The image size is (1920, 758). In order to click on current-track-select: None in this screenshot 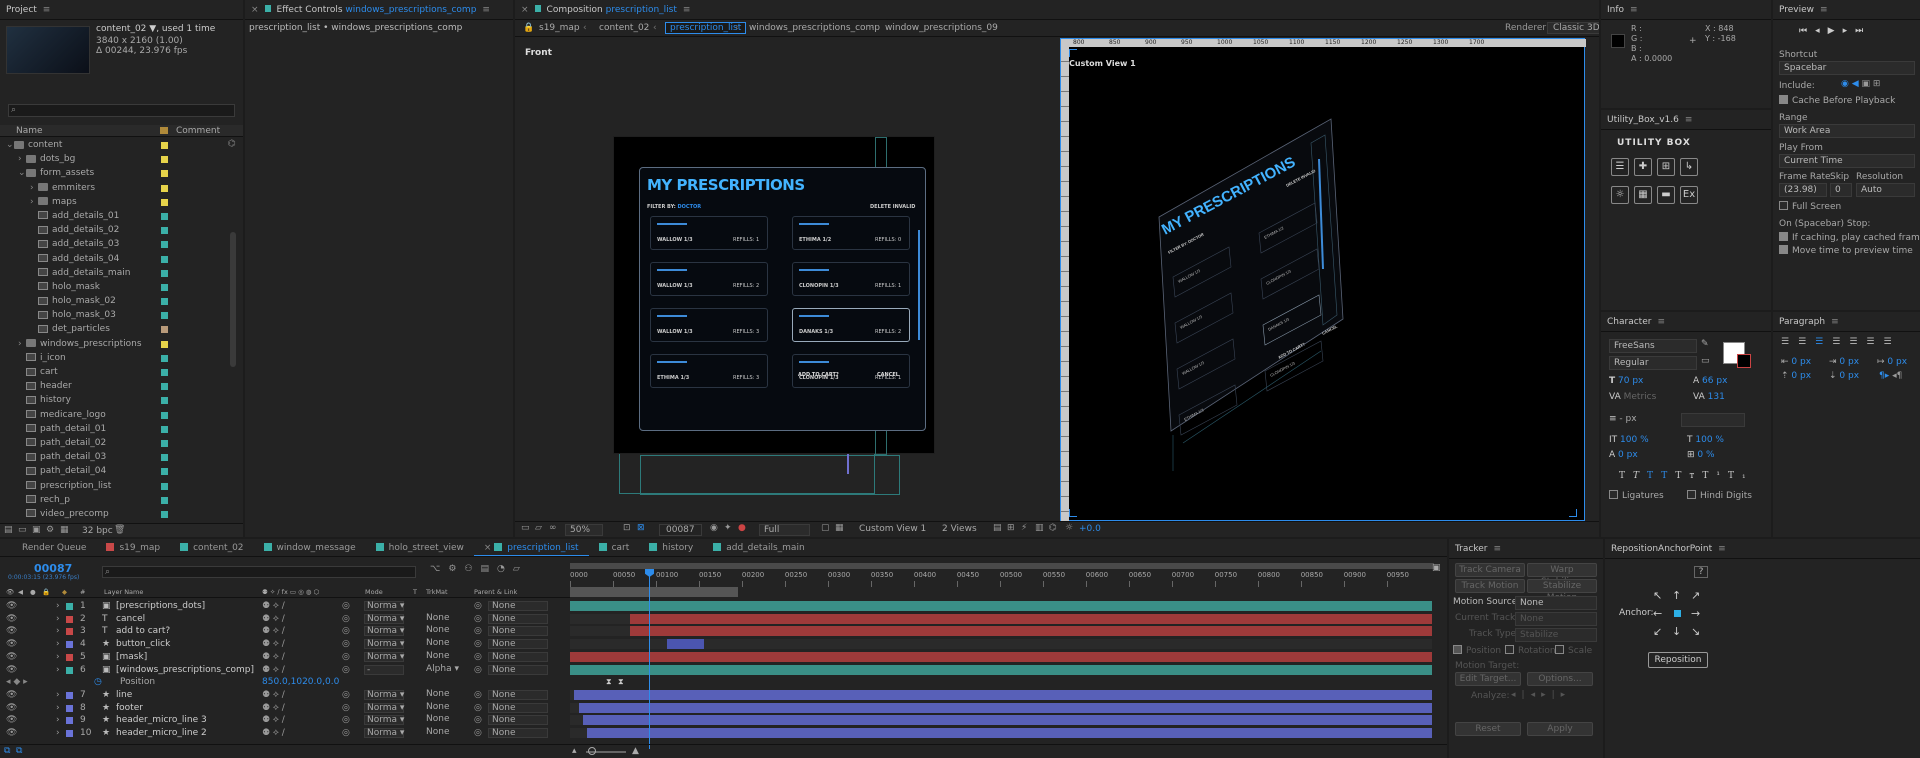, I will do `click(1556, 619)`.